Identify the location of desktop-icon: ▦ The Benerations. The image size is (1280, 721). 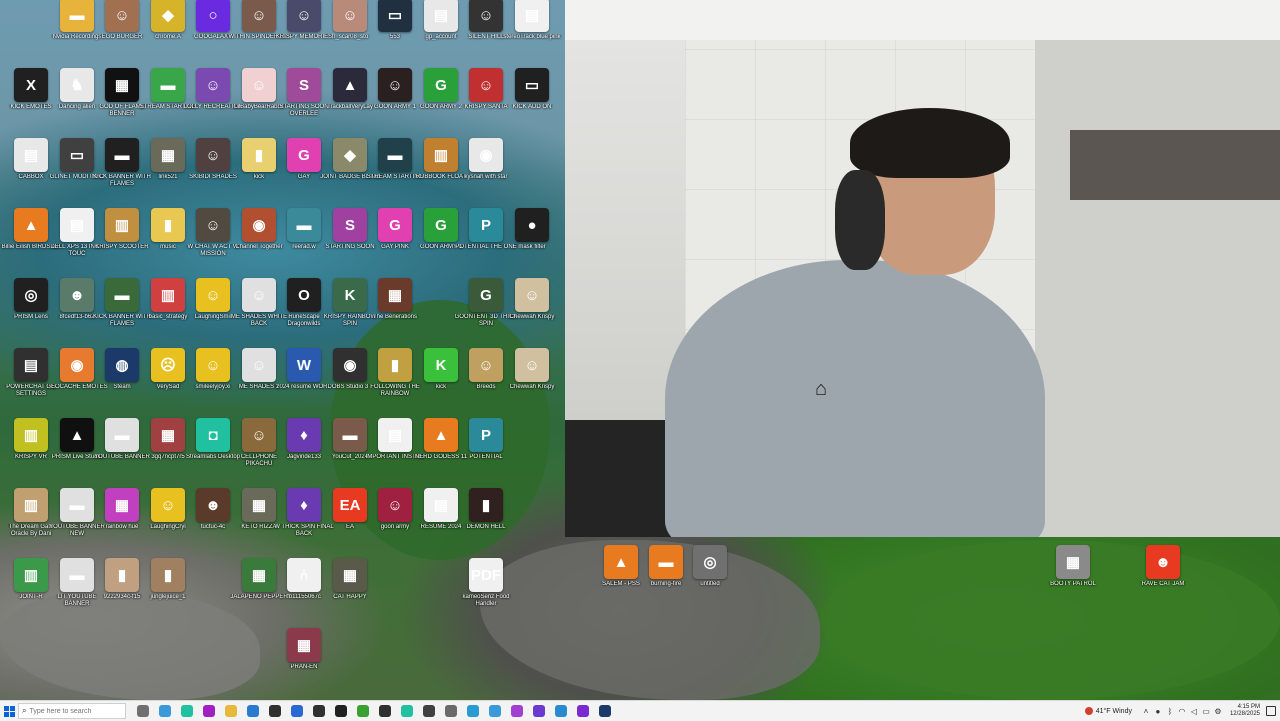
(395, 311).